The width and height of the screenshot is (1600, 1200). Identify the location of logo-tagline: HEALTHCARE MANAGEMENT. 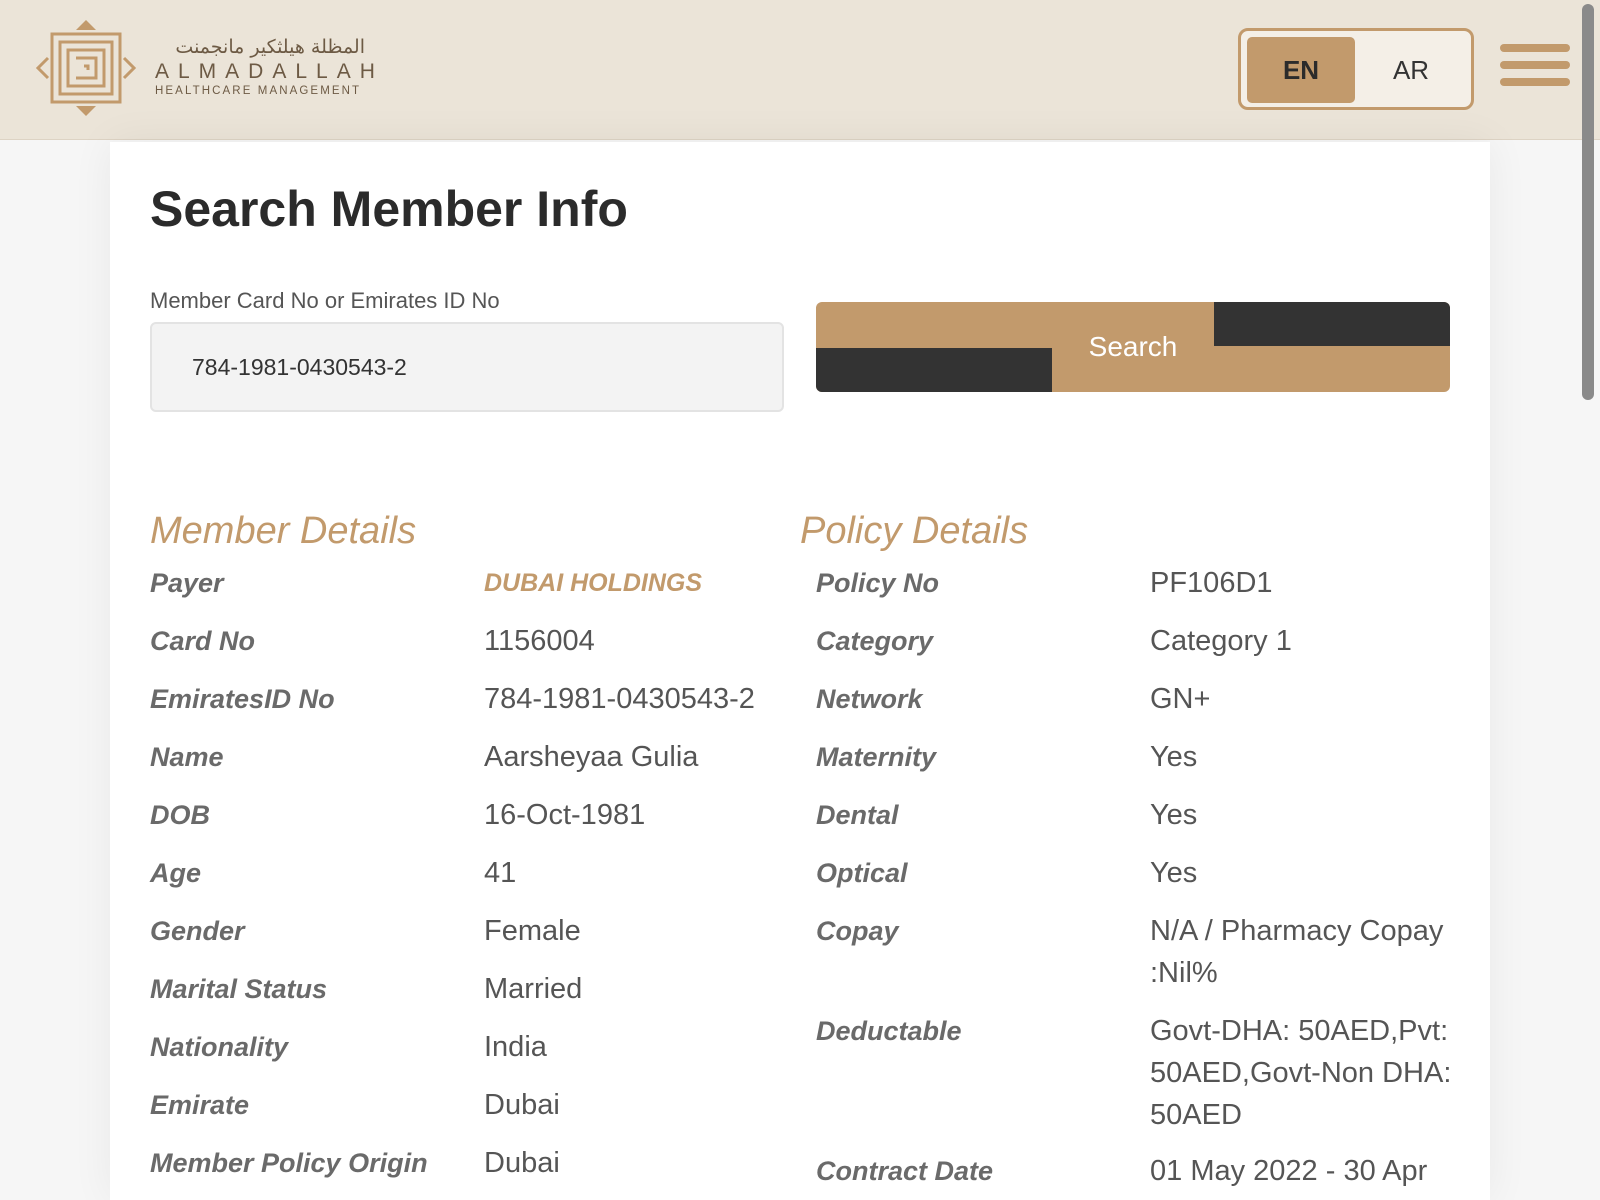
(258, 91).